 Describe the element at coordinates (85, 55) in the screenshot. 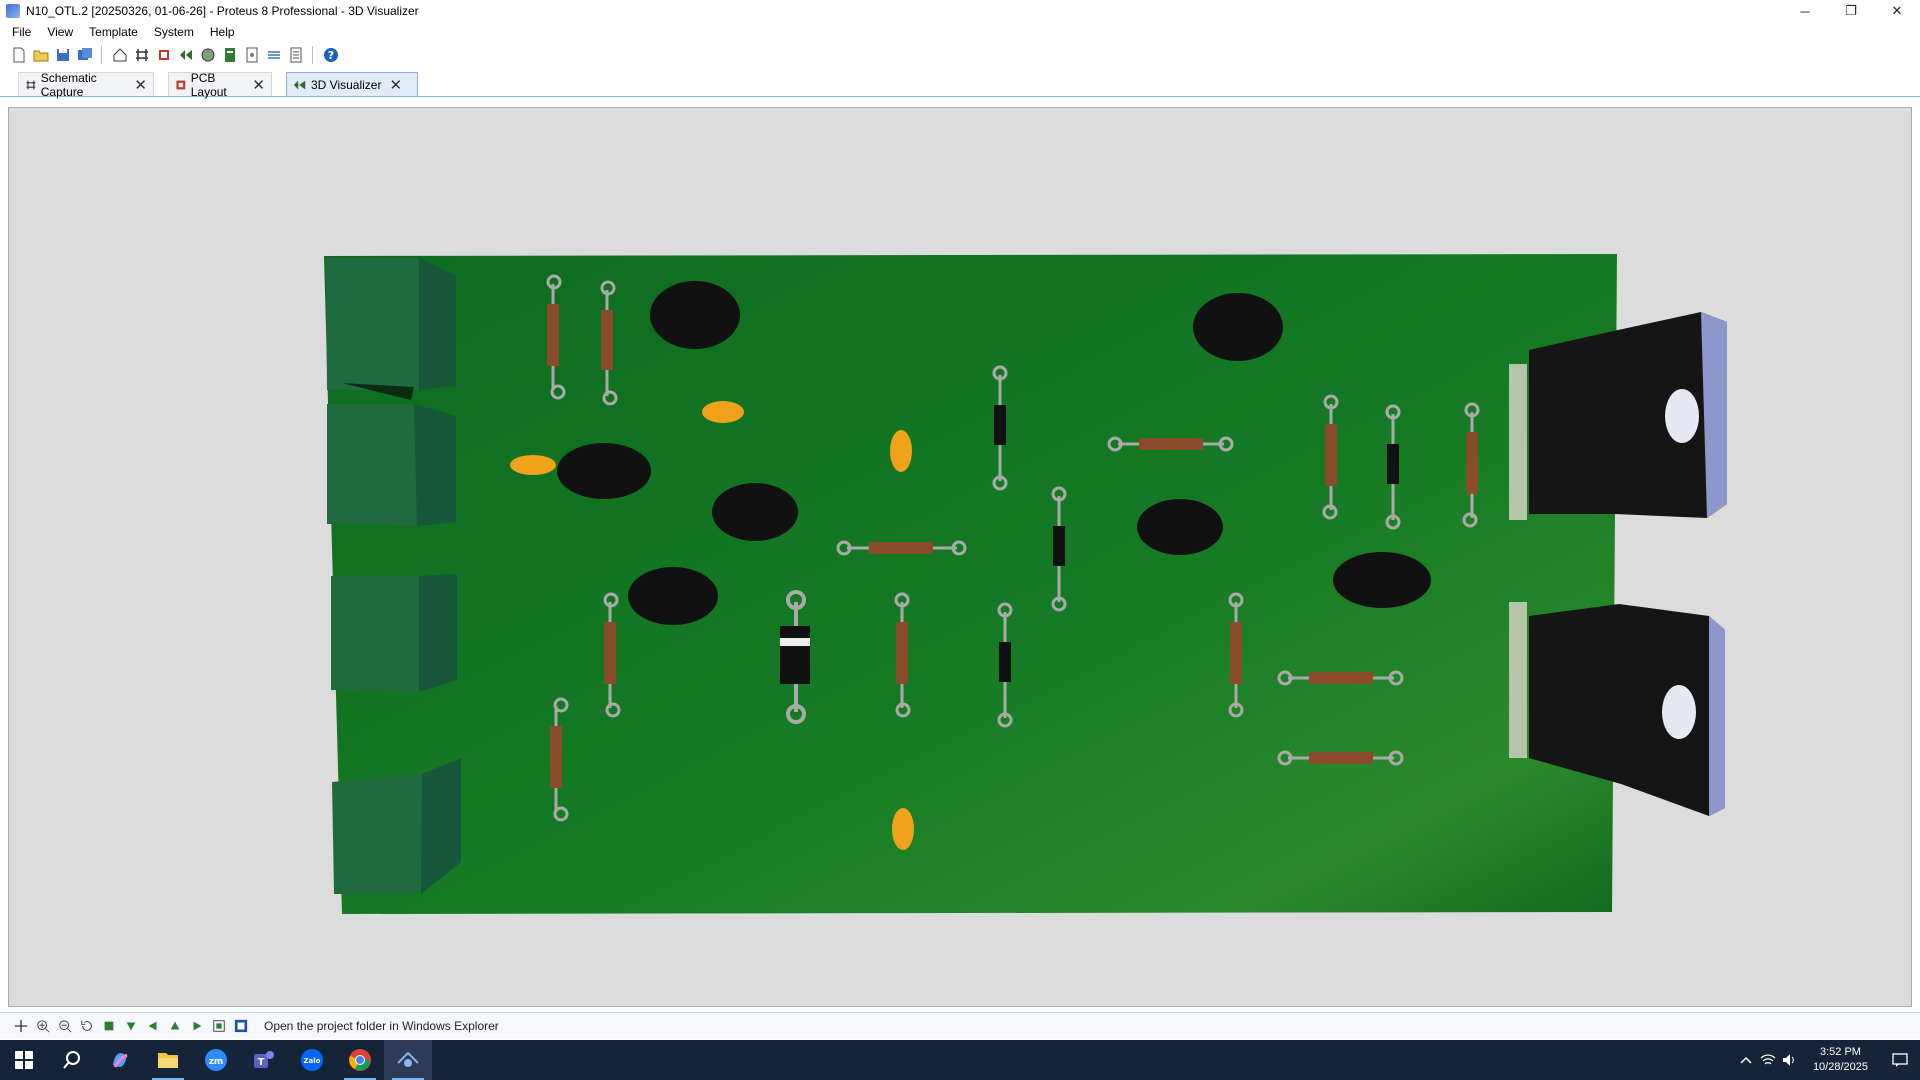

I see `save-all-icon` at that location.